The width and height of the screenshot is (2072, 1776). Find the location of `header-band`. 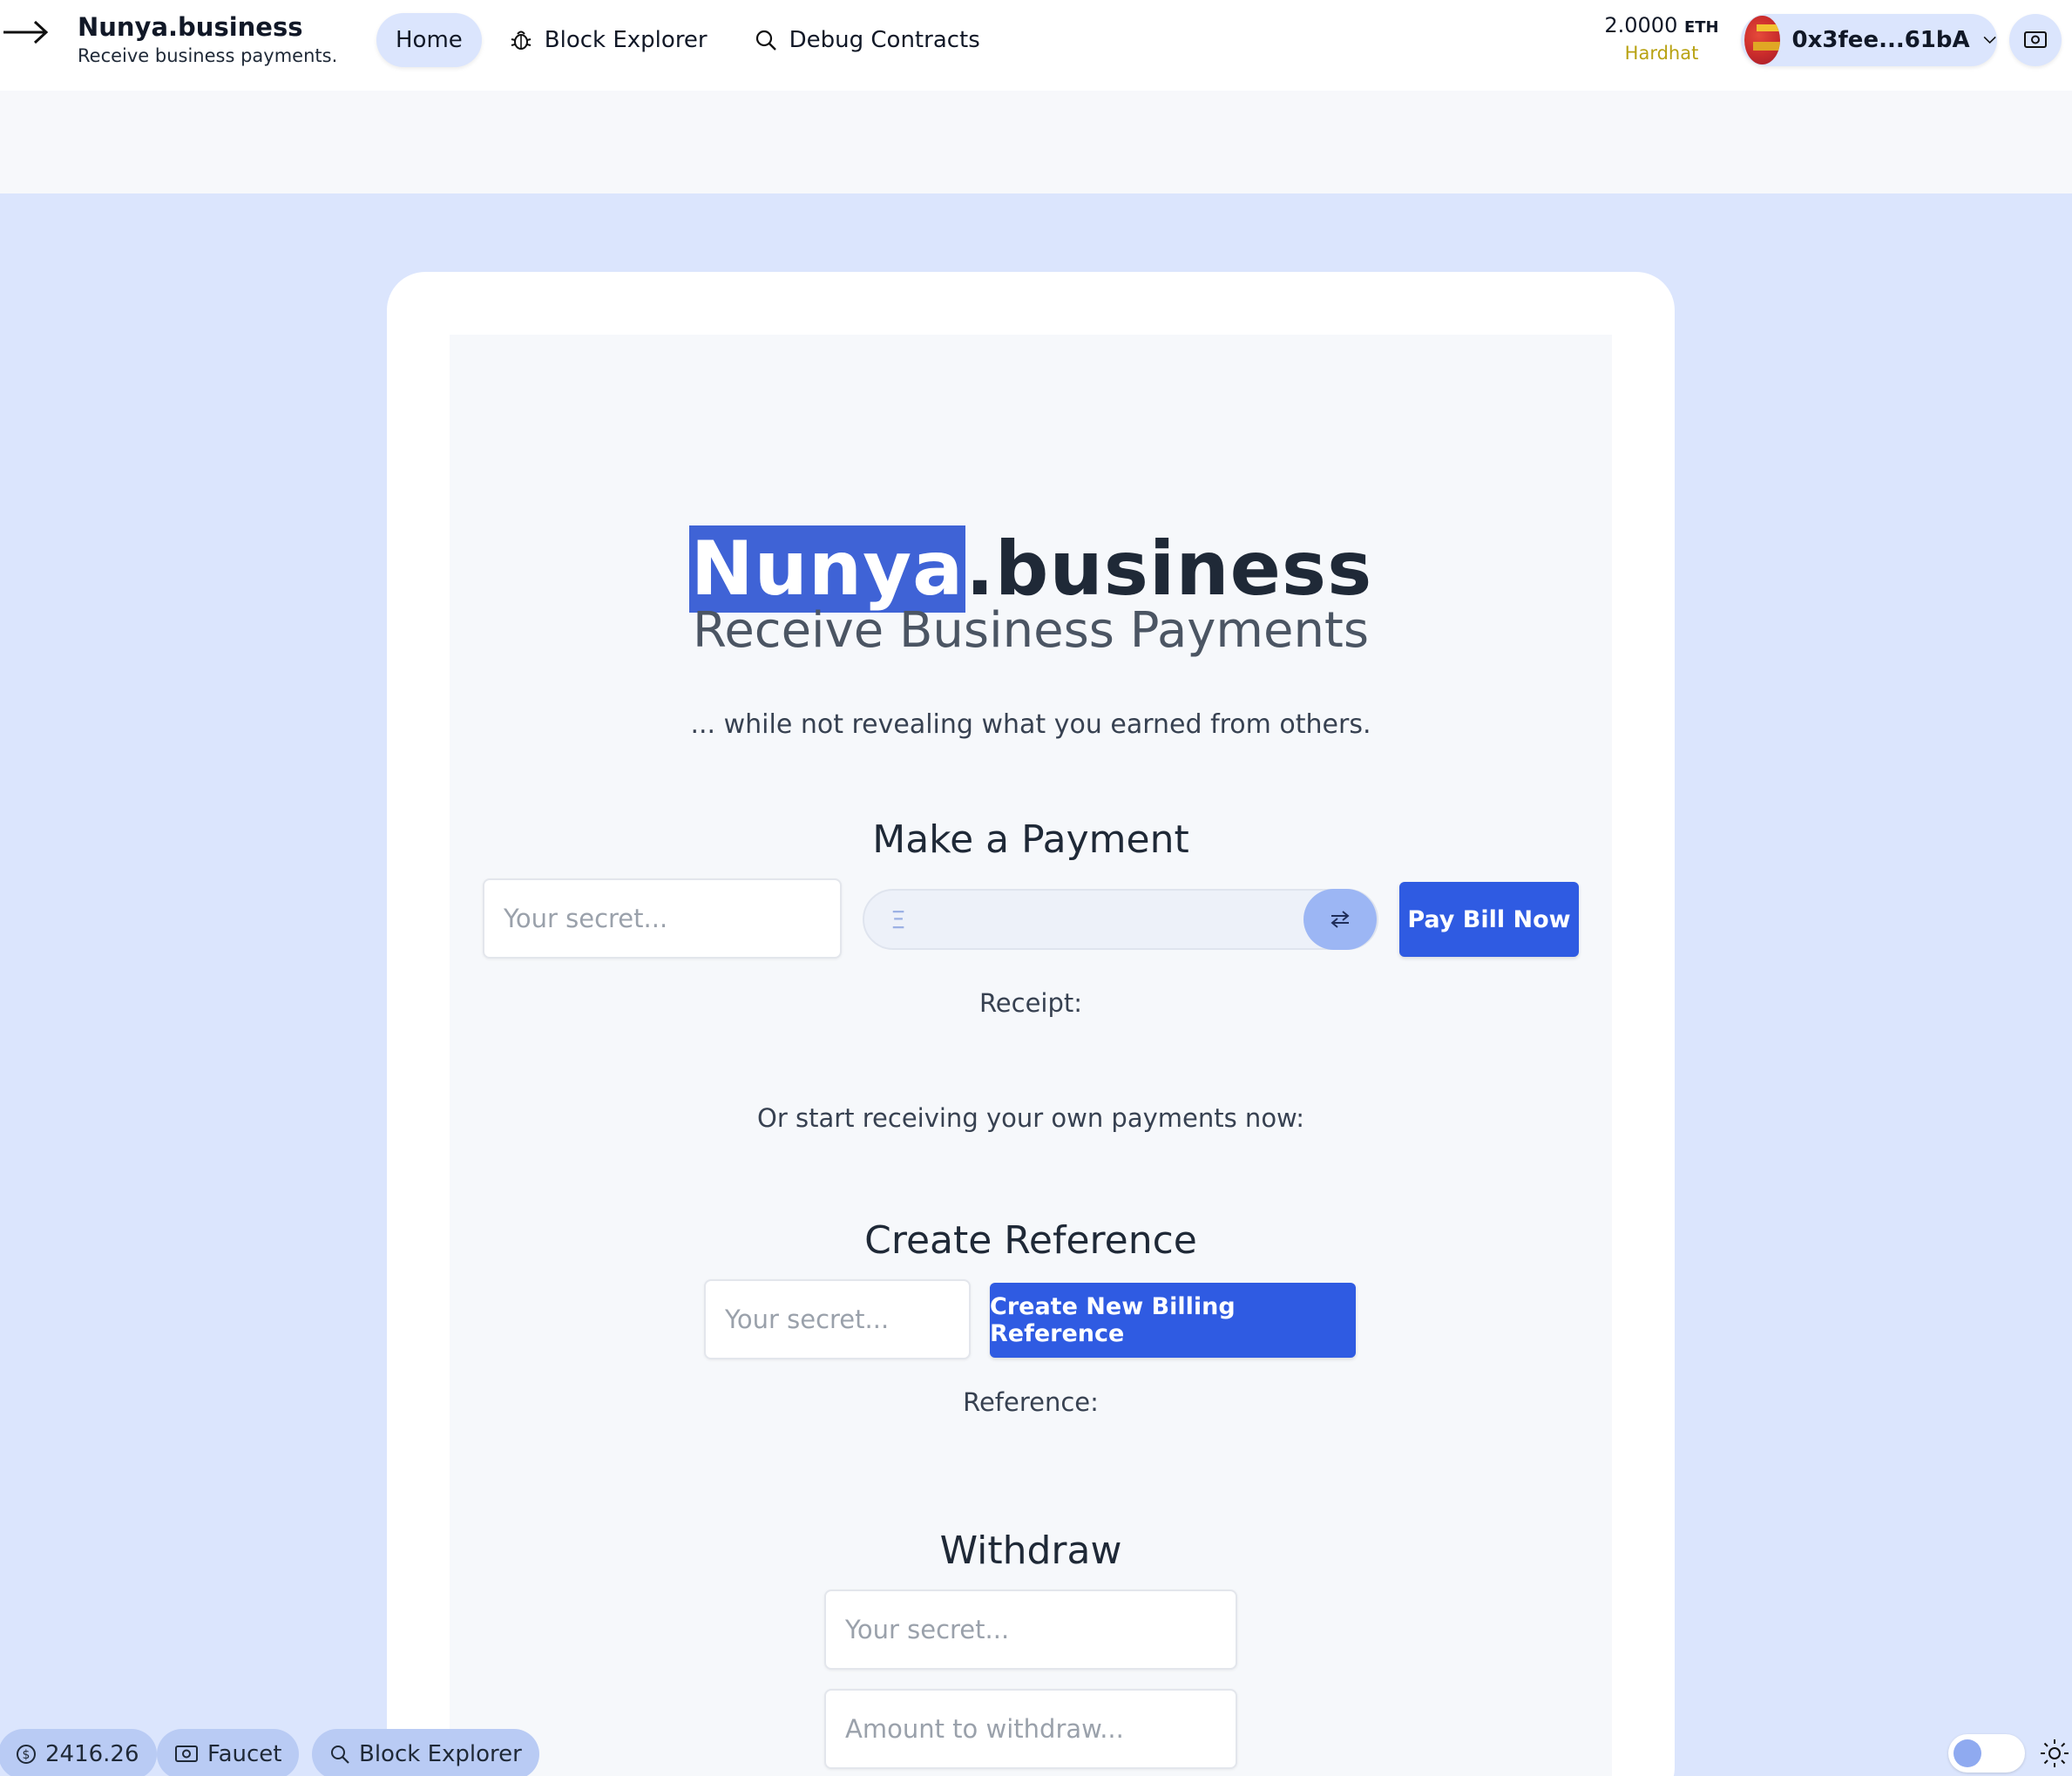

header-band is located at coordinates (1036, 142).